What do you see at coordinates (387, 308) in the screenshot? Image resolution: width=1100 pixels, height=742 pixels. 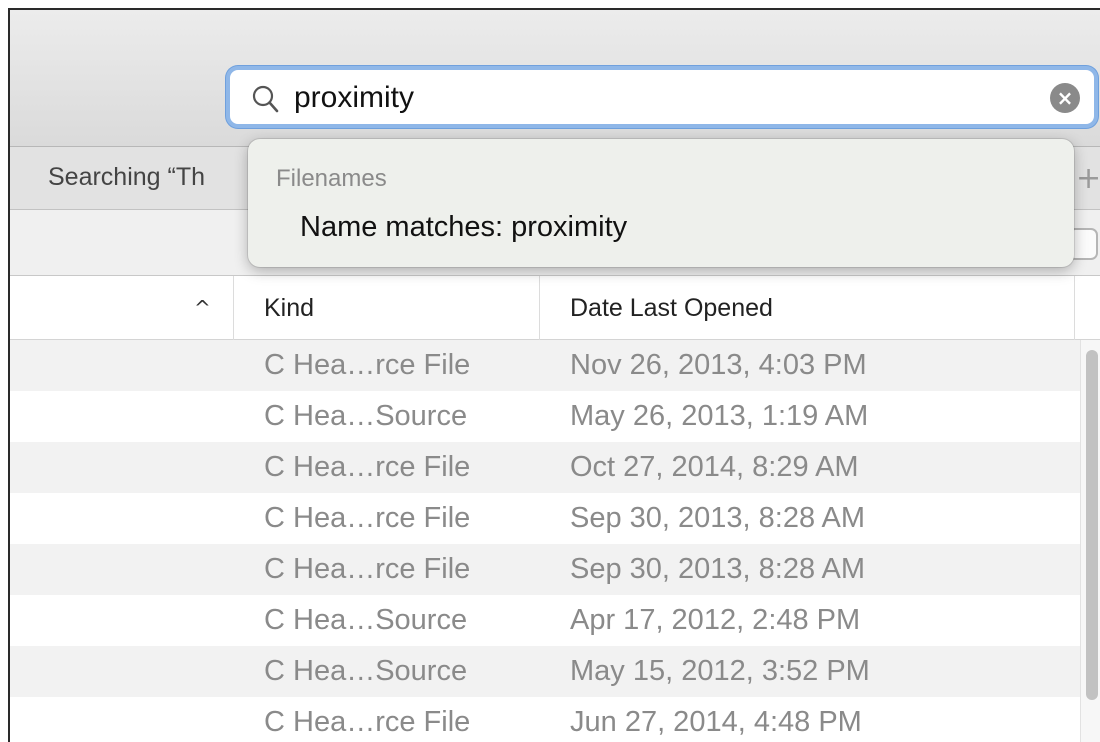 I see `column-header-kind: Kind` at bounding box center [387, 308].